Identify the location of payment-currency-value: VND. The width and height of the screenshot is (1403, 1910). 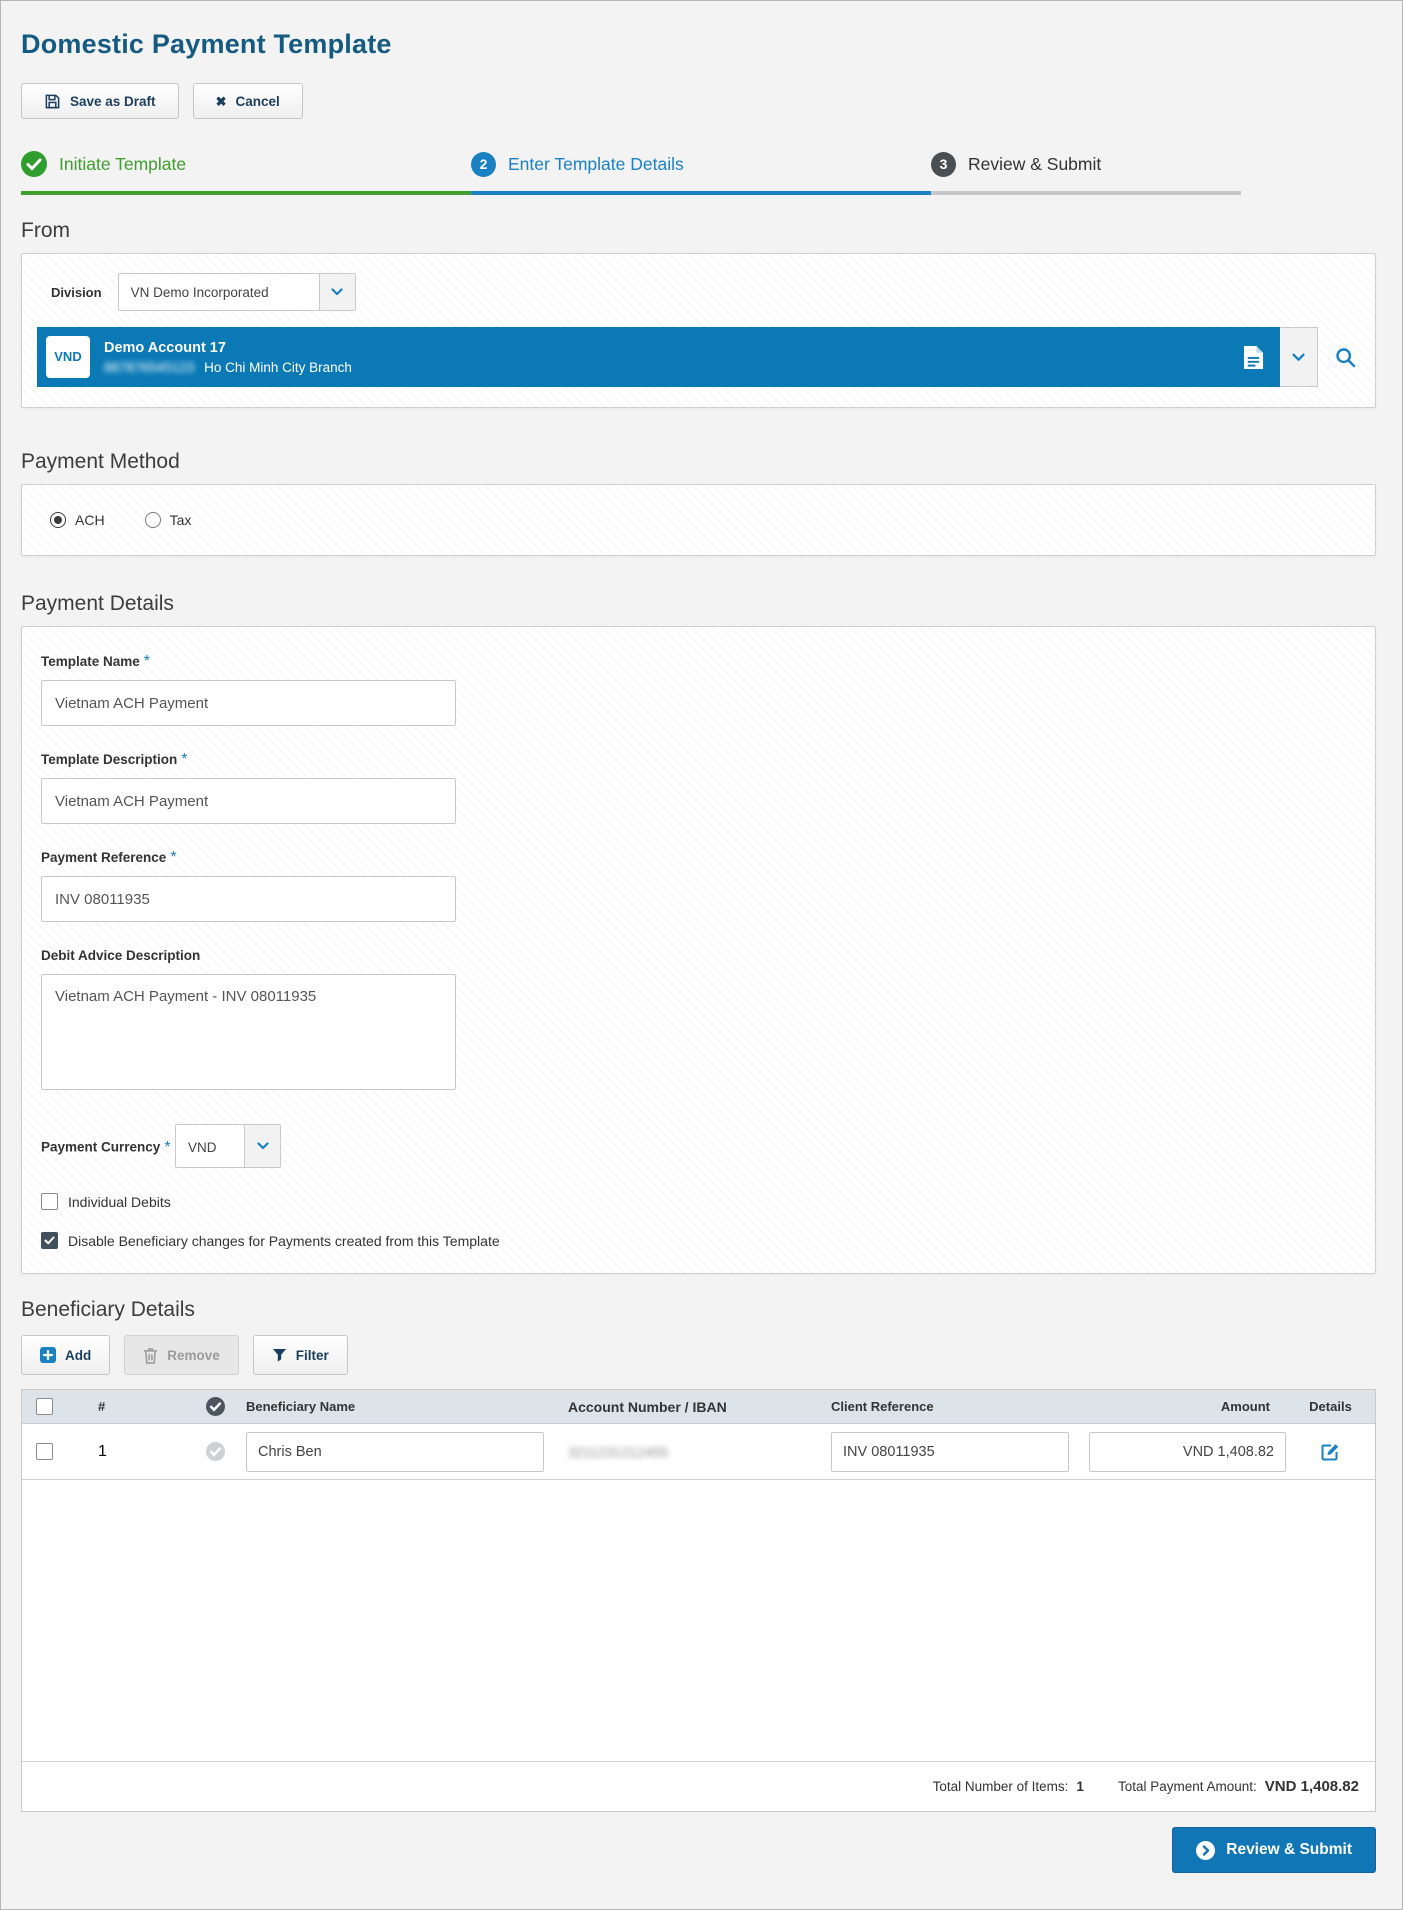
(202, 1147).